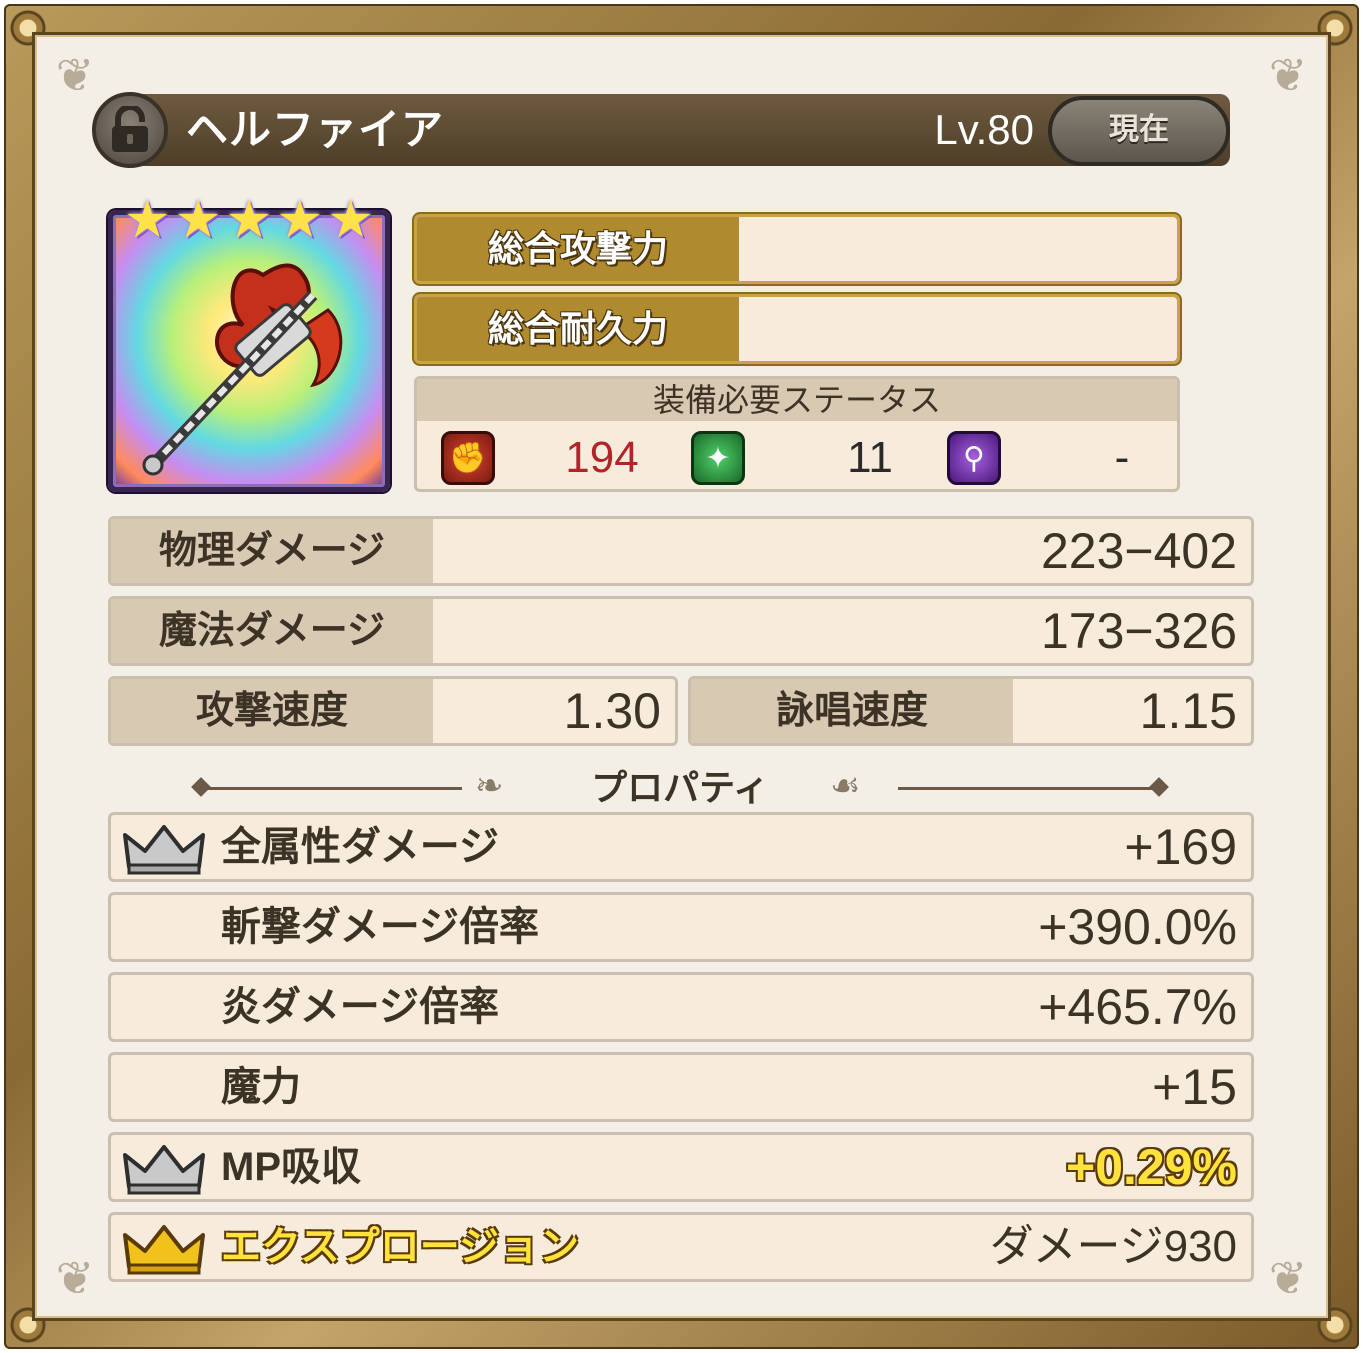 The height and width of the screenshot is (1353, 1363). I want to click on divider-line, so click(1028, 788).